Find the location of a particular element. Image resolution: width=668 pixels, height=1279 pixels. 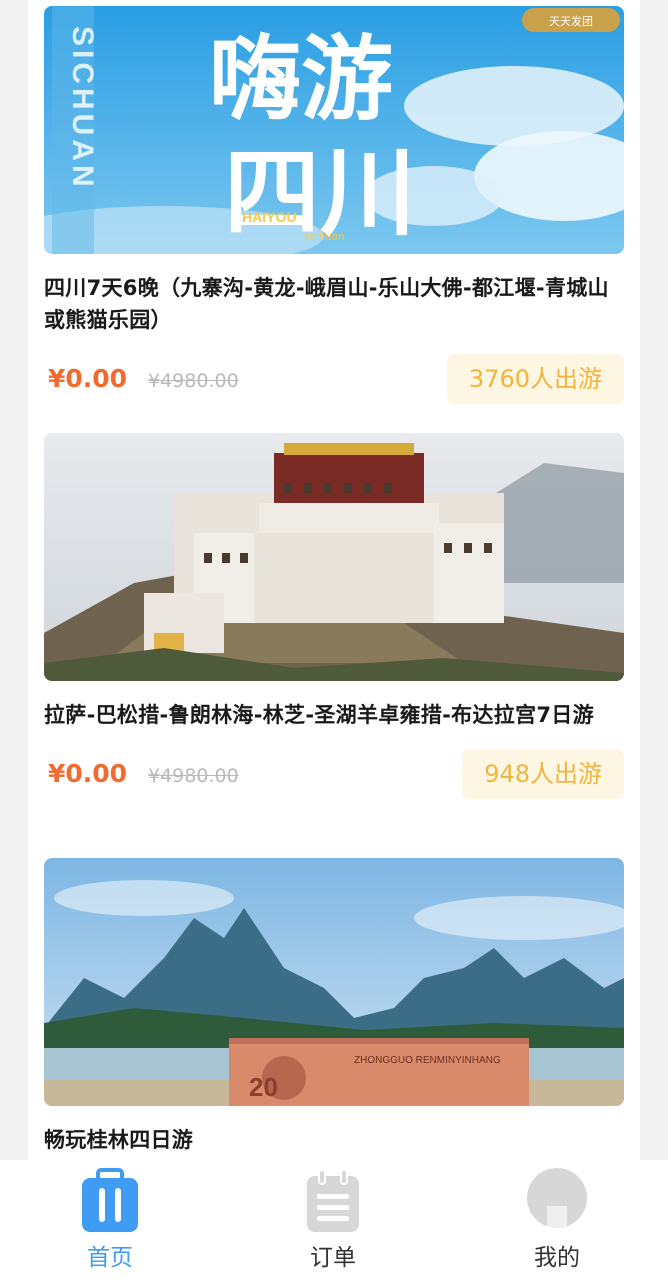

product-title: 拉萨-巴松措-鲁朗林海-林芝-圣湖羊卓雍措-布达拉宫7日游 is located at coordinates (334, 715).